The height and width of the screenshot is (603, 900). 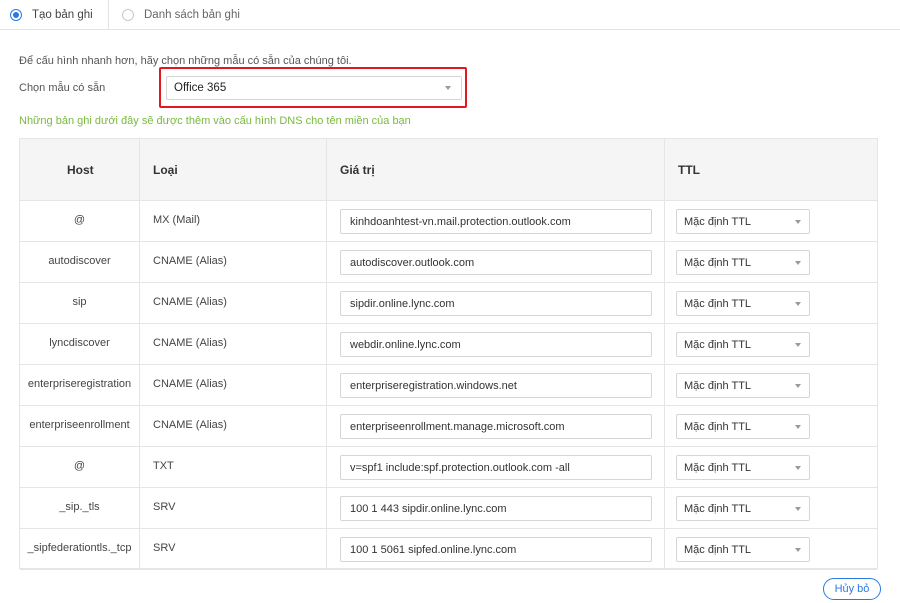 I want to click on template-label: Chọn mẫu có sẵn, so click(x=62, y=88).